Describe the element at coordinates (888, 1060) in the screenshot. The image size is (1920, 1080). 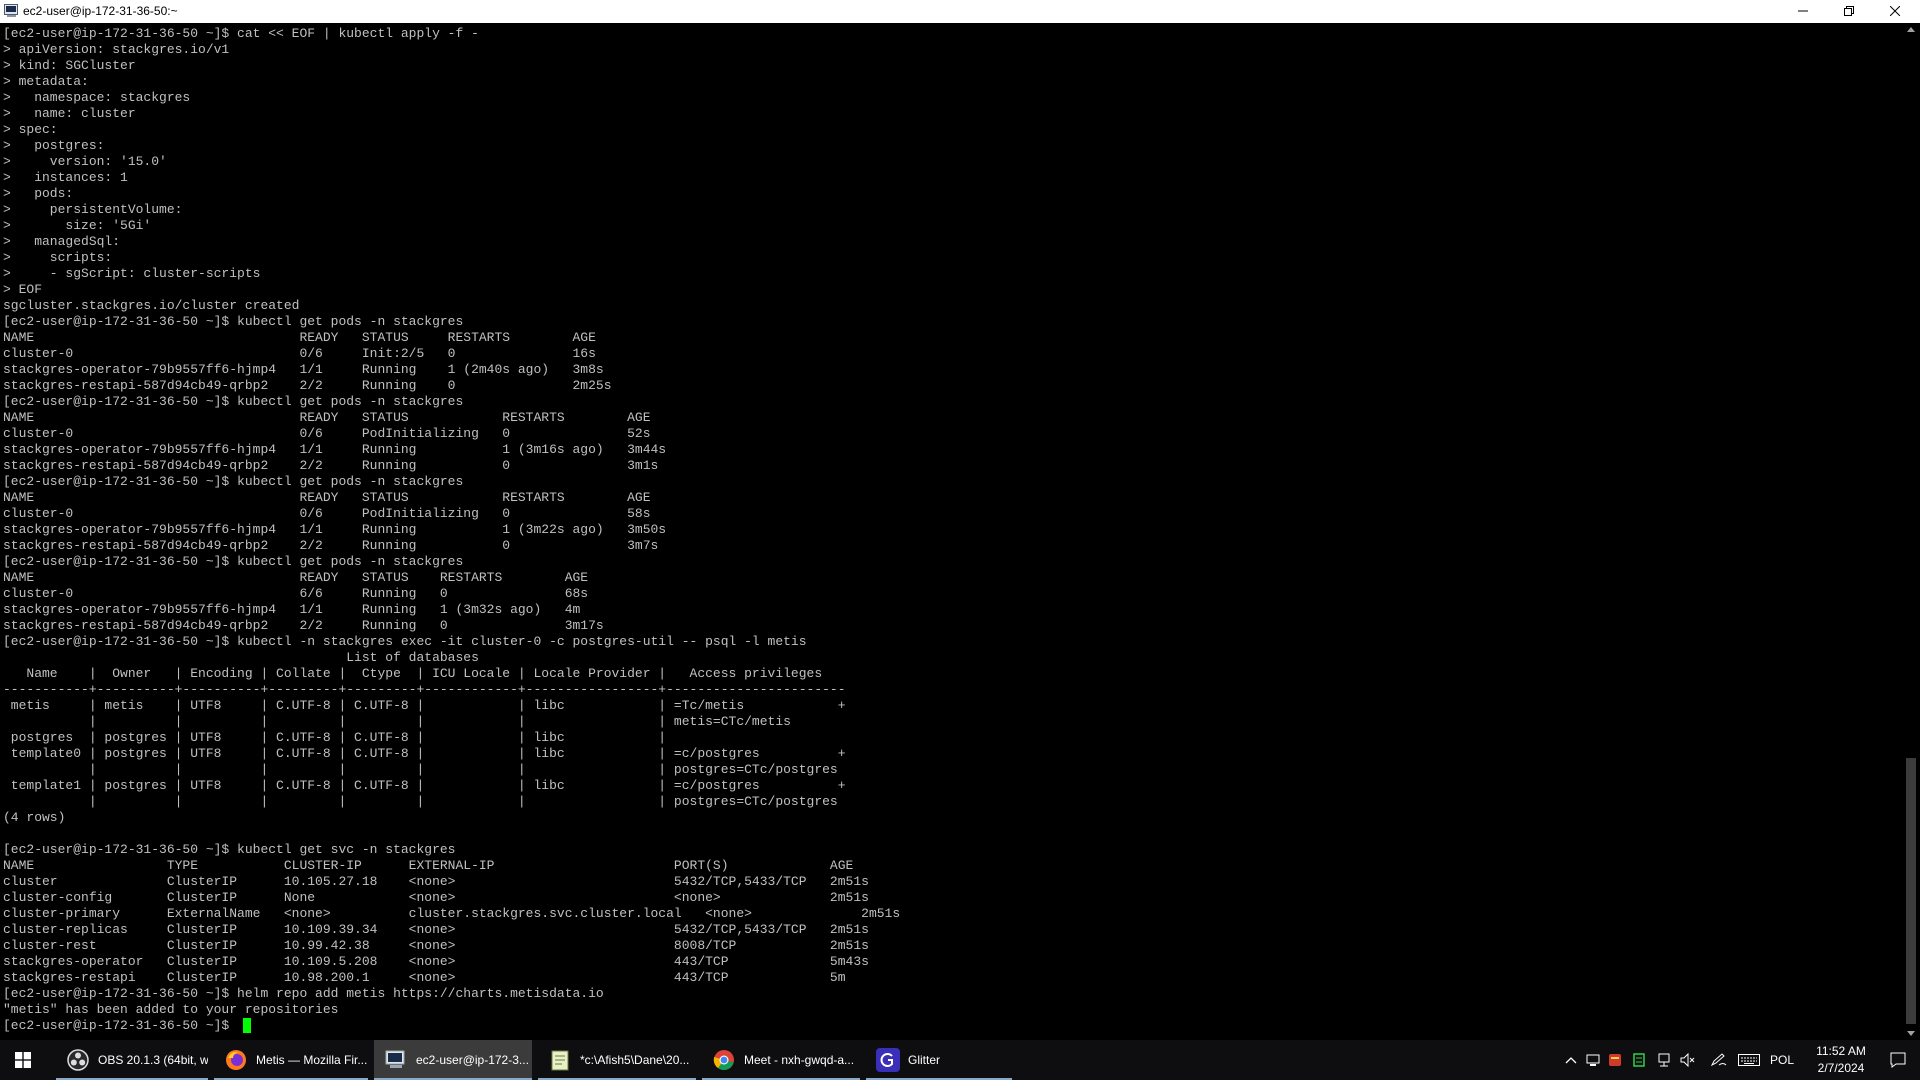
I see `glitter-icon` at that location.